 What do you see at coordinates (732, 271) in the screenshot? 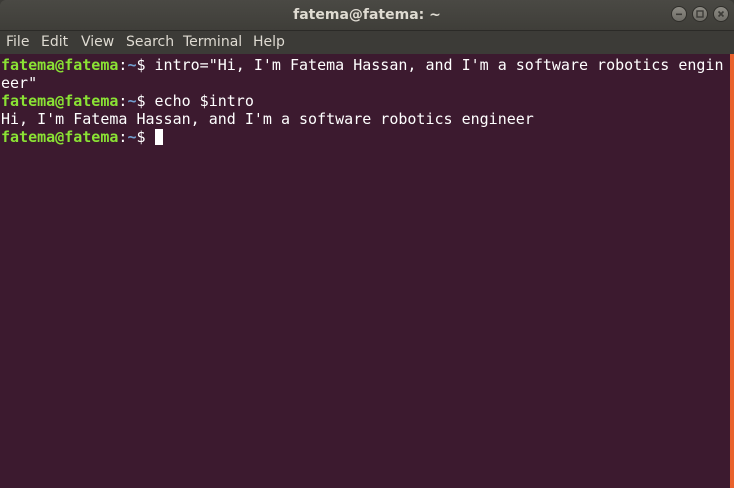
I see `scrollbar` at bounding box center [732, 271].